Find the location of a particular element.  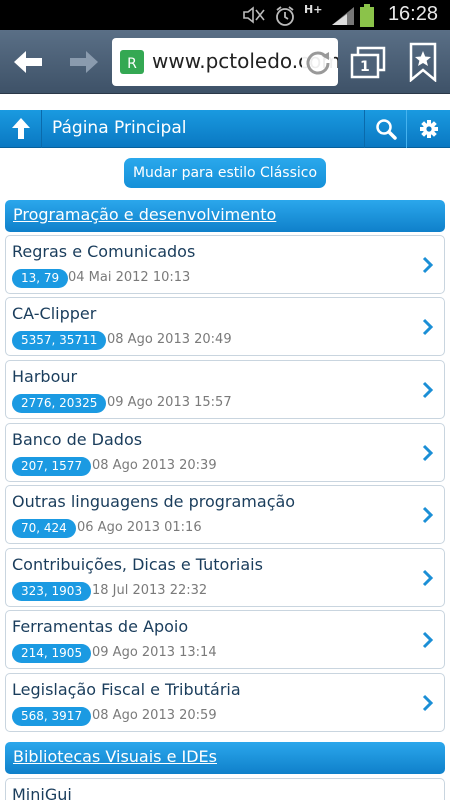

svg-text: R is located at coordinates (132, 64).